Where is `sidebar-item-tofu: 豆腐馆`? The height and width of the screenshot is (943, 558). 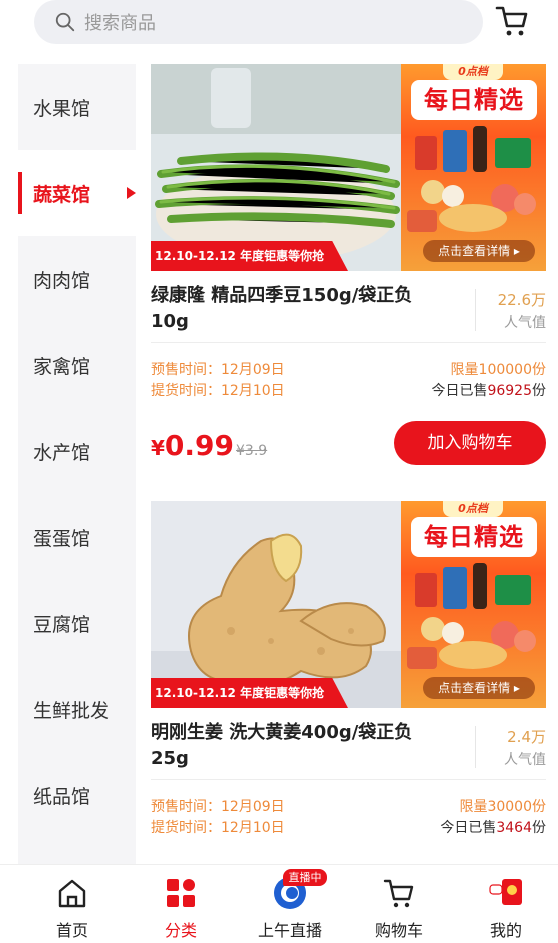 sidebar-item-tofu: 豆腐馆 is located at coordinates (77, 623).